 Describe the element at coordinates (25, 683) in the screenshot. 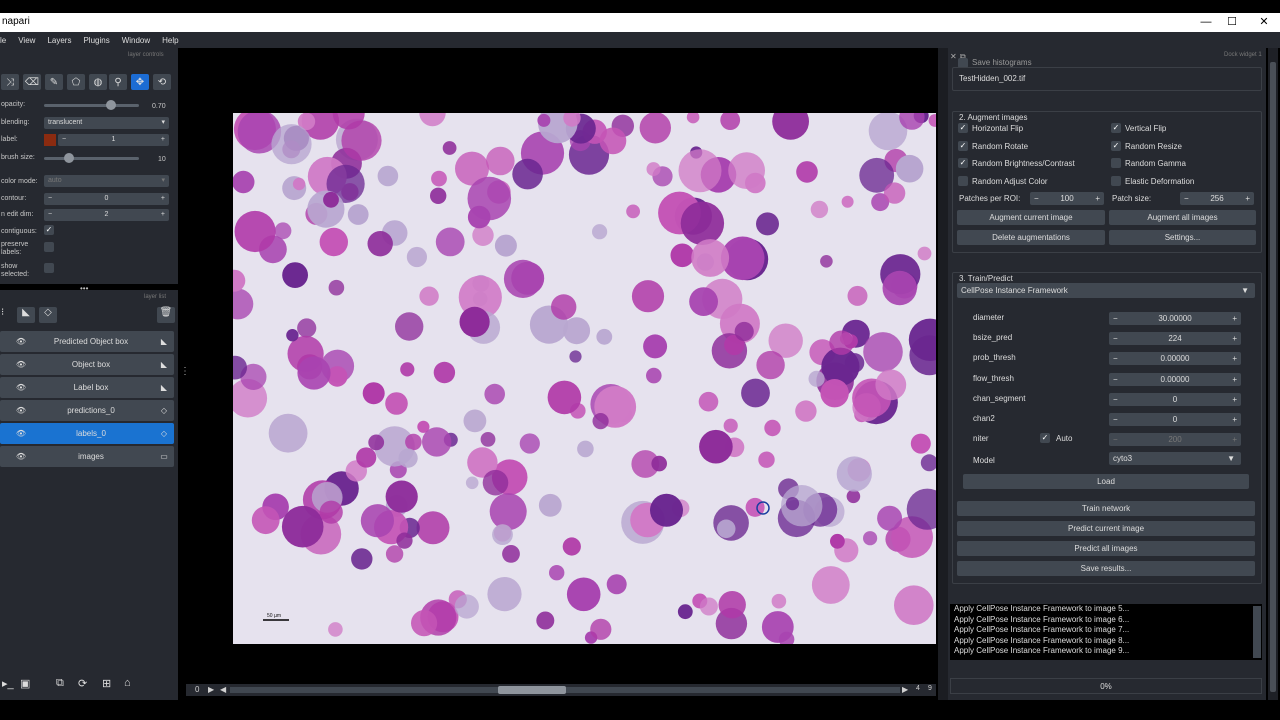

I see `ndisplay-icon: ▣` at that location.